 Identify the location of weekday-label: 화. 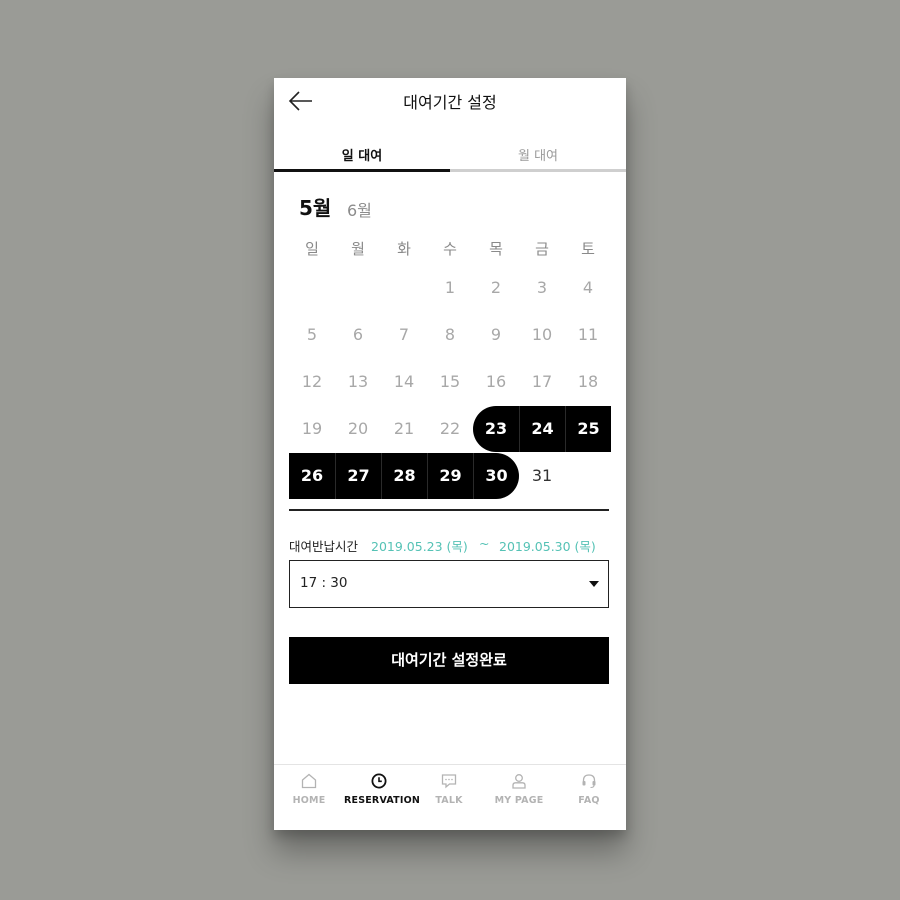
(404, 249).